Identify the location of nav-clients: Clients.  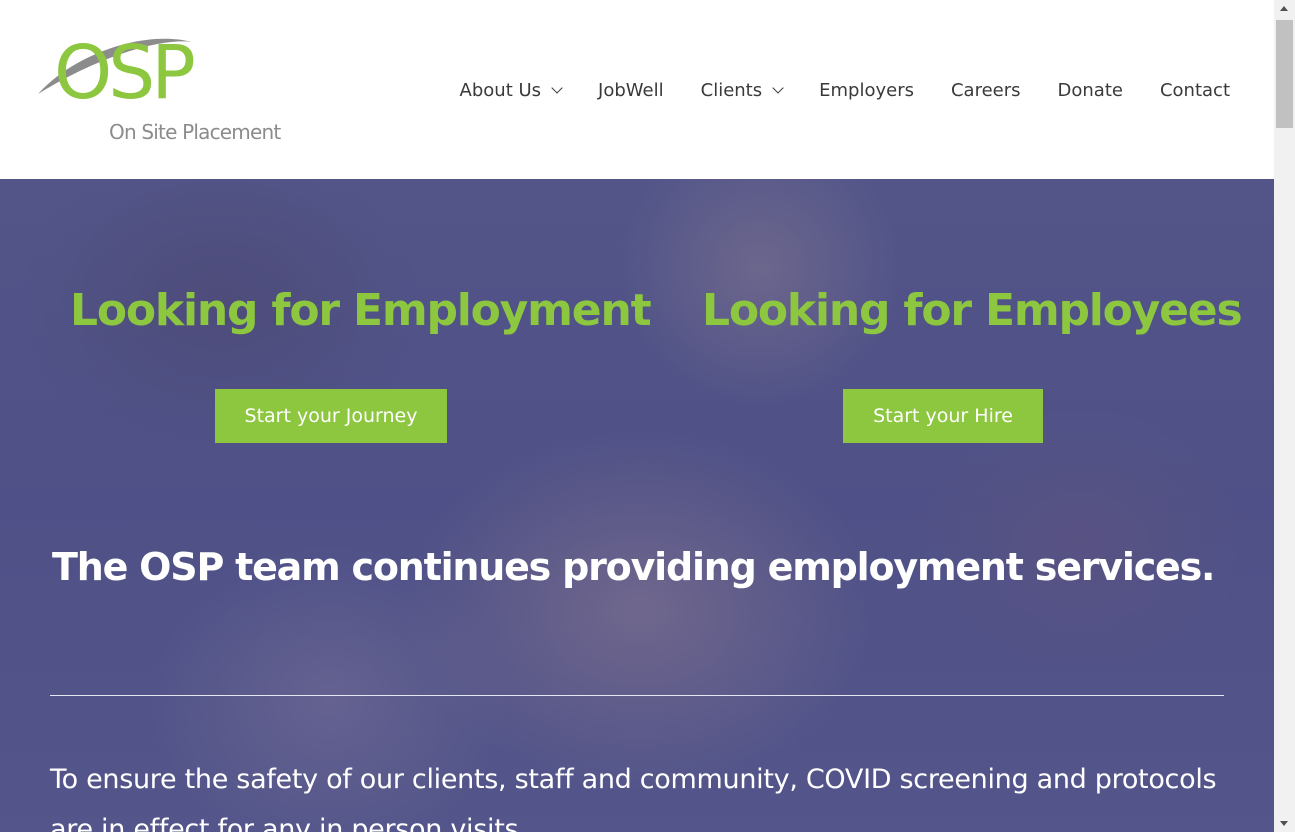
(742, 90).